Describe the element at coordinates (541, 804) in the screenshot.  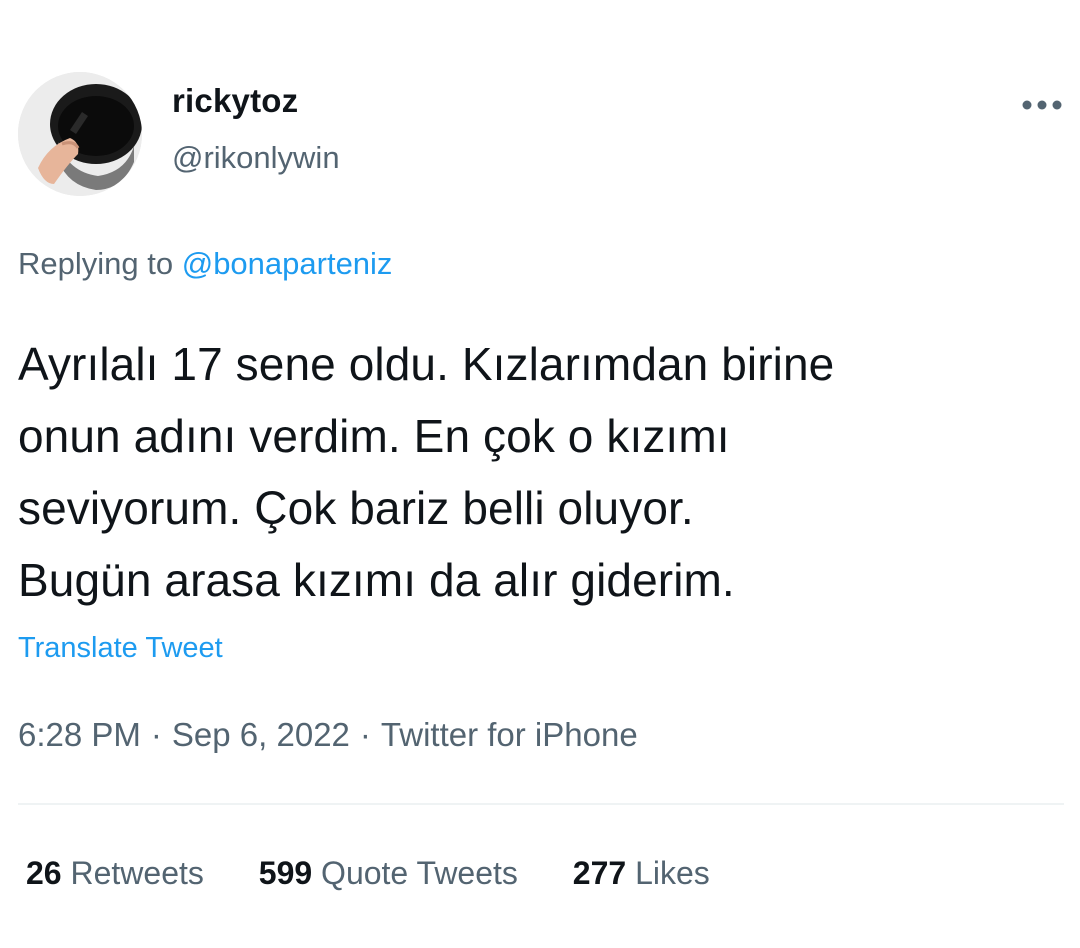
I see `divider` at that location.